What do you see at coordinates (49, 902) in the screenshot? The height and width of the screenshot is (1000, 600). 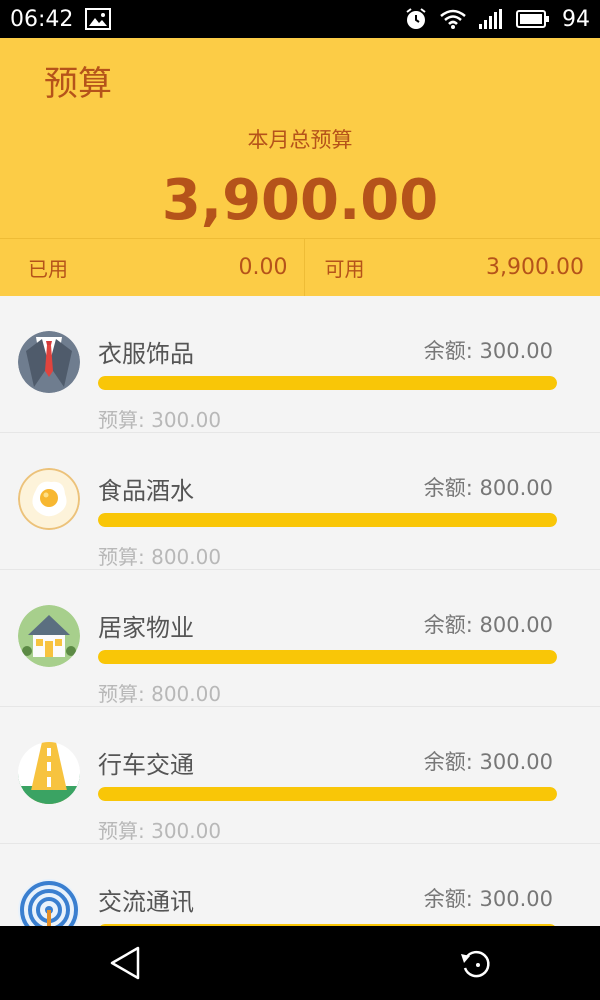 I see `antenna-icon` at bounding box center [49, 902].